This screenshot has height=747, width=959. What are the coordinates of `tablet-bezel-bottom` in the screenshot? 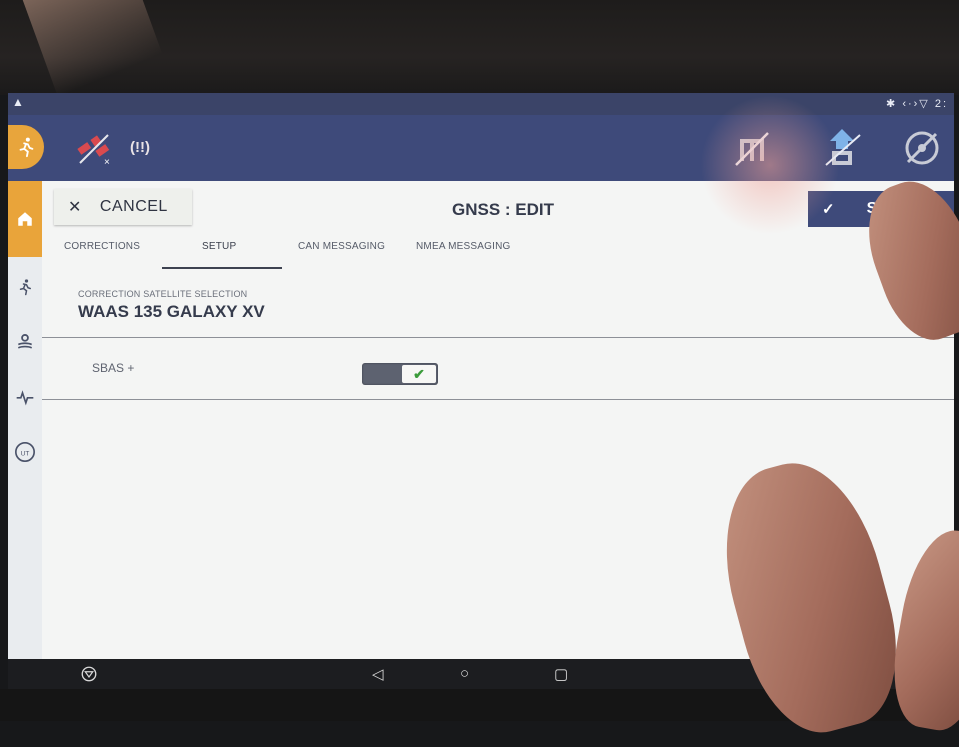 It's located at (479, 705).